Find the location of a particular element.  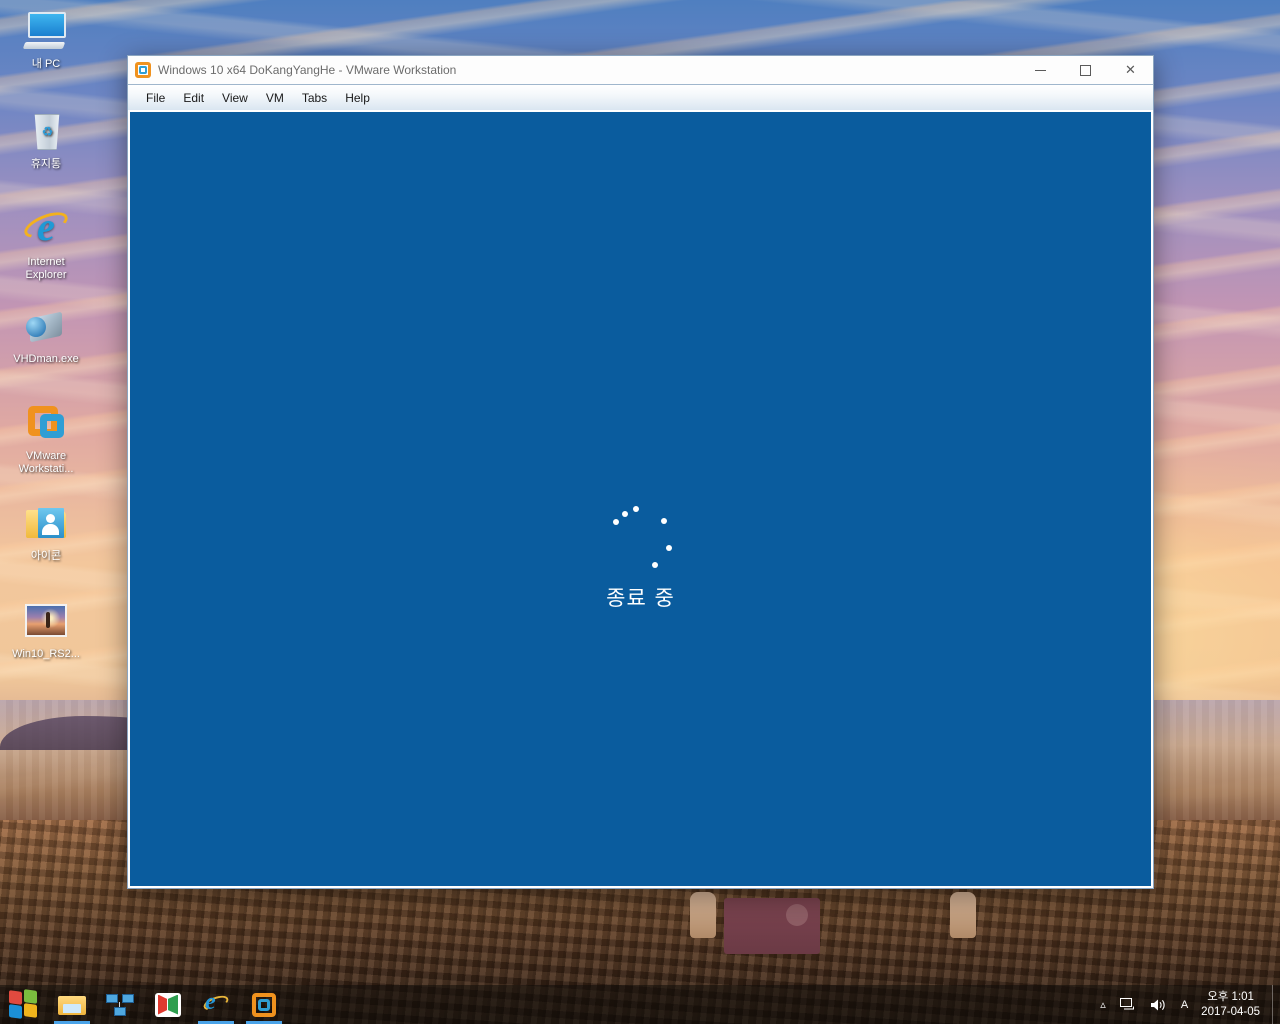

desktop-icon-recycle-bin: ♻ 휴지통 is located at coordinates (46, 139).